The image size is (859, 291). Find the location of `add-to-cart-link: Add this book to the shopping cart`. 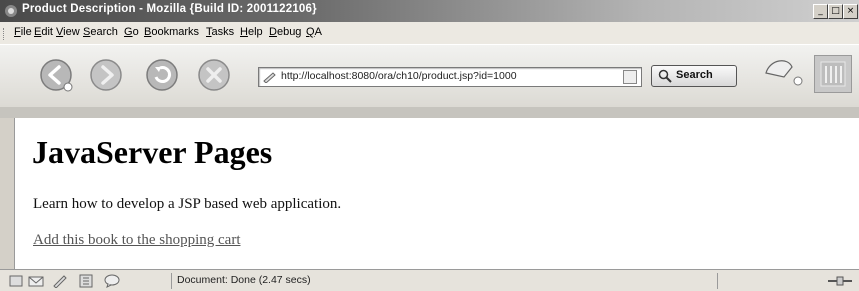

add-to-cart-link: Add this book to the shopping cart is located at coordinates (136, 240).